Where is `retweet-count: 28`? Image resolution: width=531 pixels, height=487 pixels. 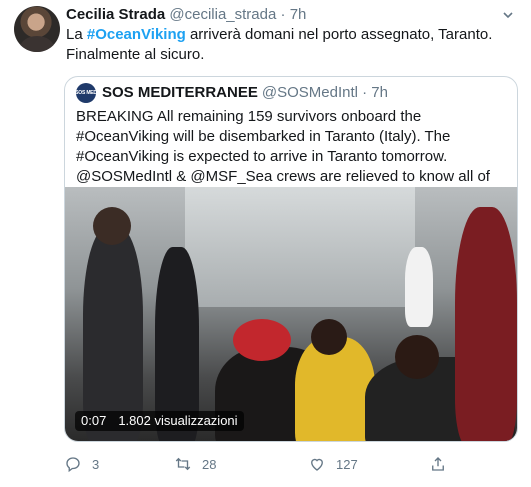
retweet-count: 28 is located at coordinates (209, 464).